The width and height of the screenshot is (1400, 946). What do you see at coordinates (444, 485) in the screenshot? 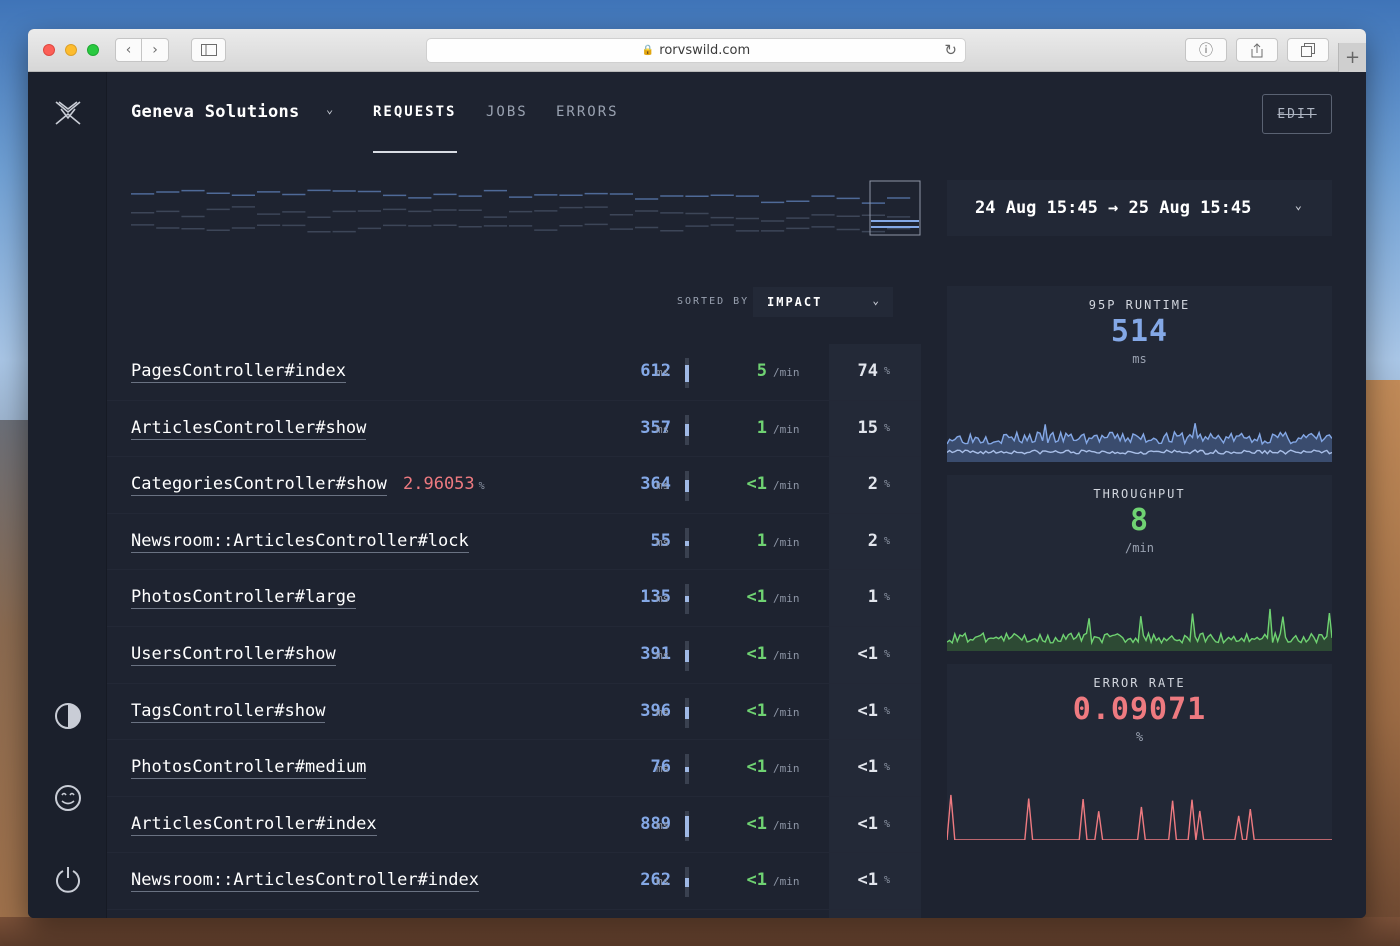
I see `request-error-rate: 2.96053%` at bounding box center [444, 485].